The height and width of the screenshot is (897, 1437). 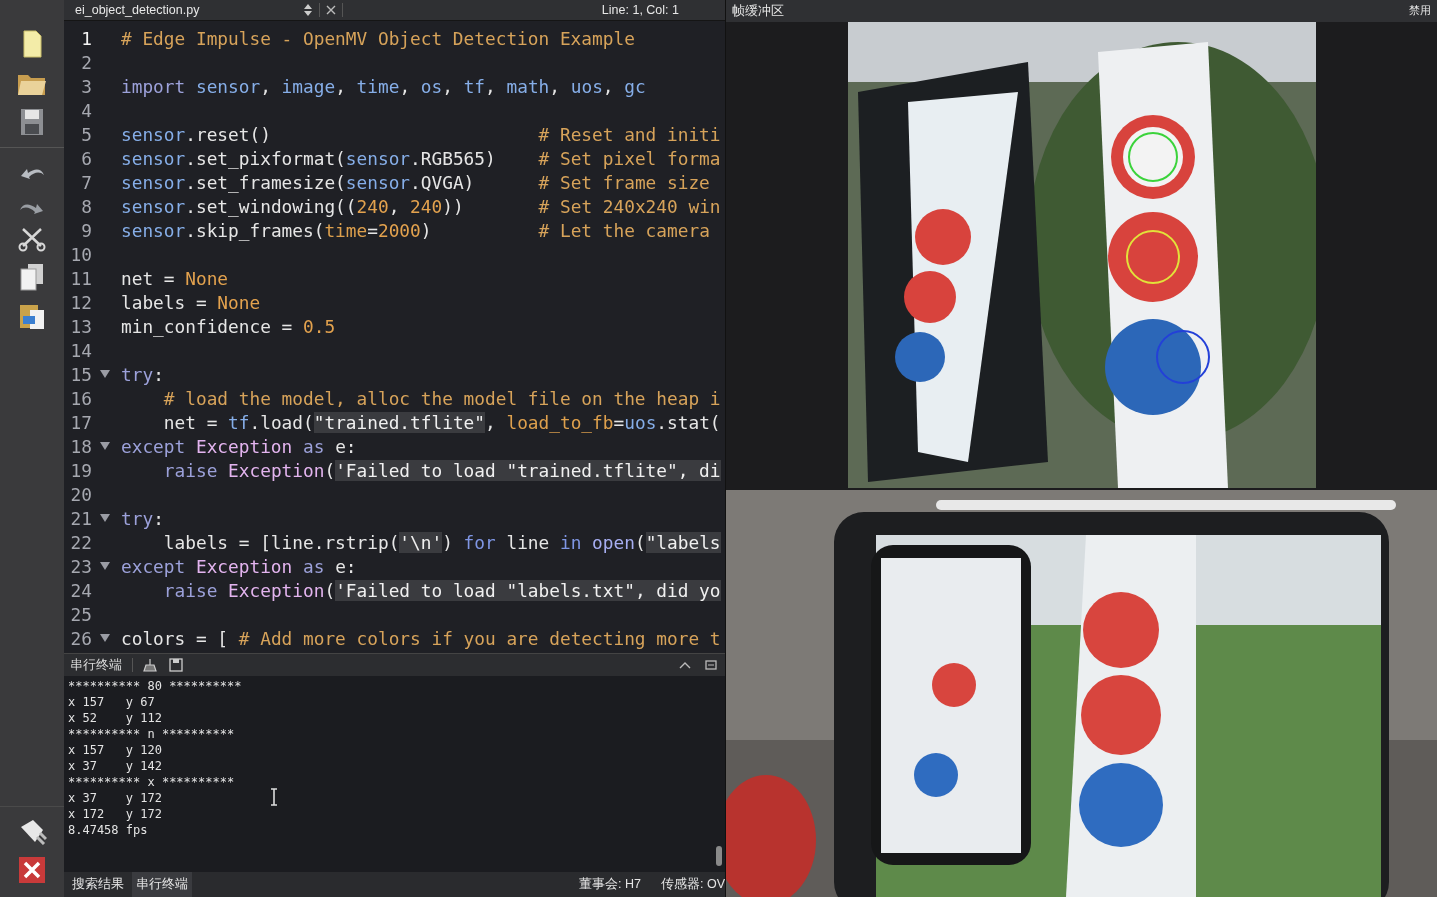 What do you see at coordinates (115, 766) in the screenshot?
I see `terminal-line: x 37 y 142` at bounding box center [115, 766].